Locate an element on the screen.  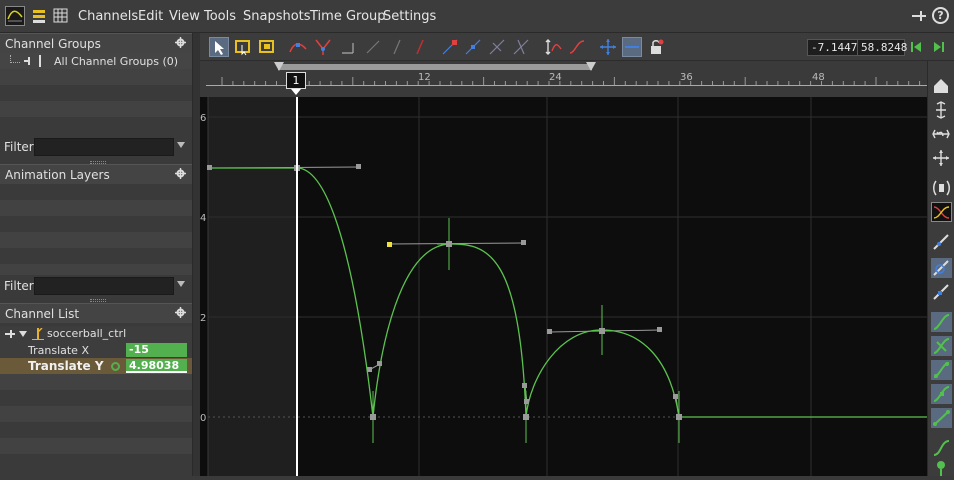
curve-display-alt-icon is located at coordinates (941, 292).